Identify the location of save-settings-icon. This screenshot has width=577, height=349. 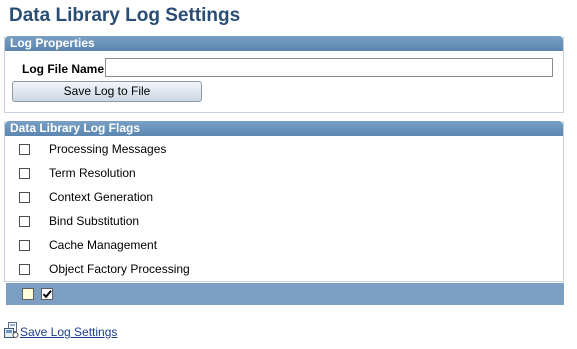
(11, 330).